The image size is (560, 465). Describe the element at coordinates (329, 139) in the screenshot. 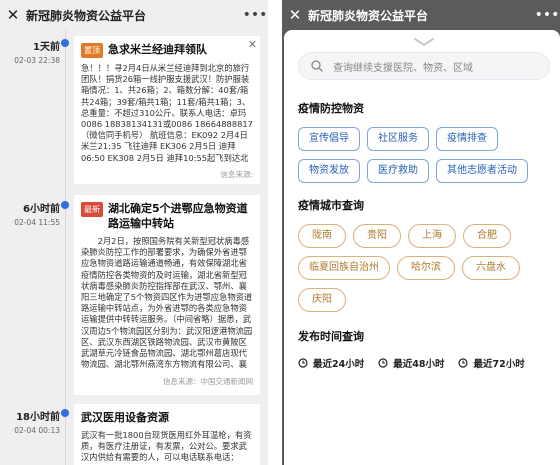

I see `chip-category: 宣传倡导` at that location.